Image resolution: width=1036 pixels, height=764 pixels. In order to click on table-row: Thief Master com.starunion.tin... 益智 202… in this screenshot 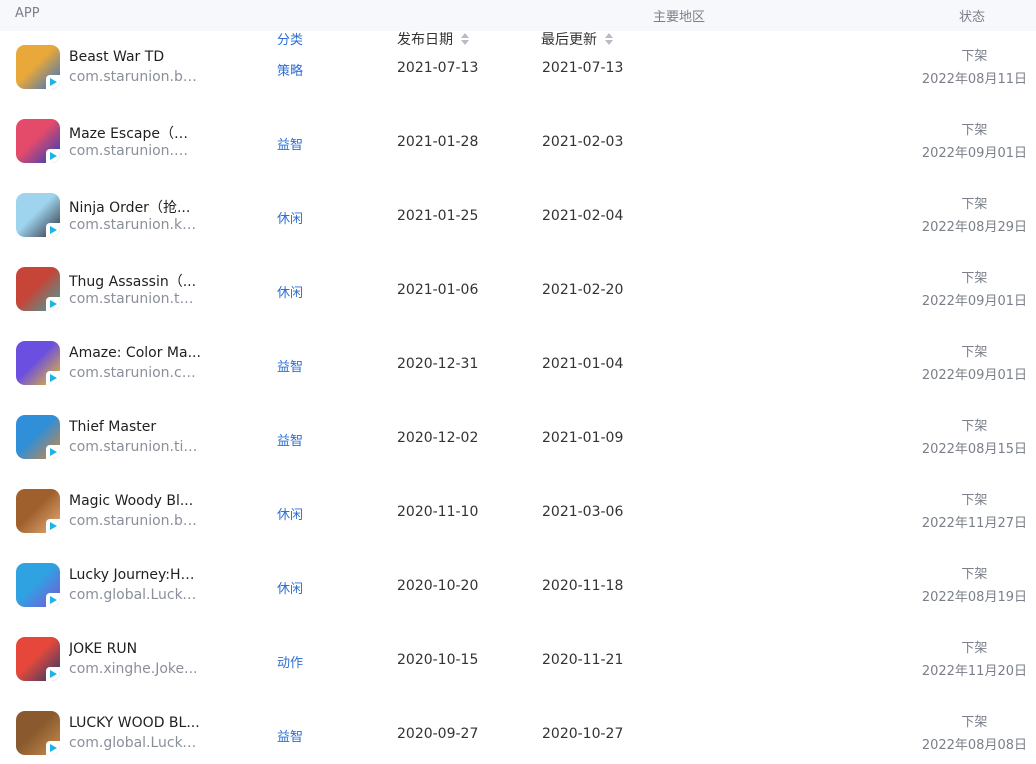, I will do `click(518, 438)`.